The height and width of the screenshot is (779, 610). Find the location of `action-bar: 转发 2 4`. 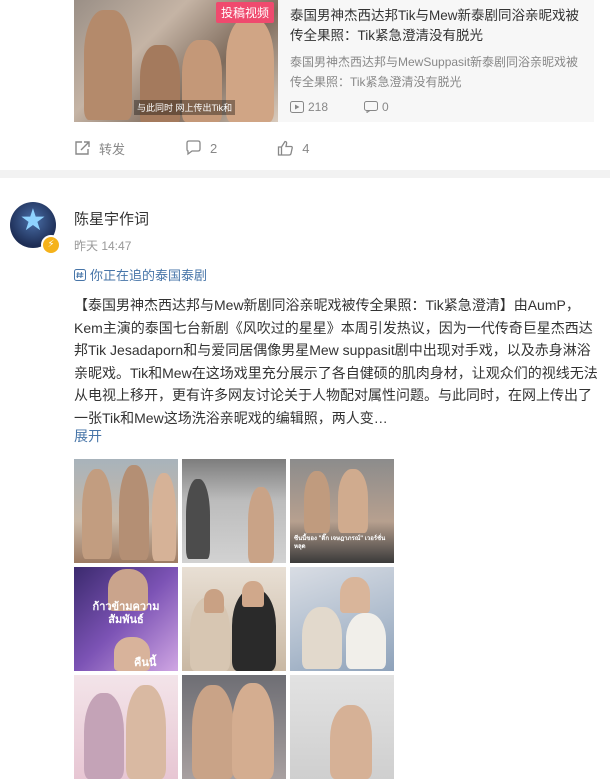

action-bar: 转发 2 4 is located at coordinates (221, 148).